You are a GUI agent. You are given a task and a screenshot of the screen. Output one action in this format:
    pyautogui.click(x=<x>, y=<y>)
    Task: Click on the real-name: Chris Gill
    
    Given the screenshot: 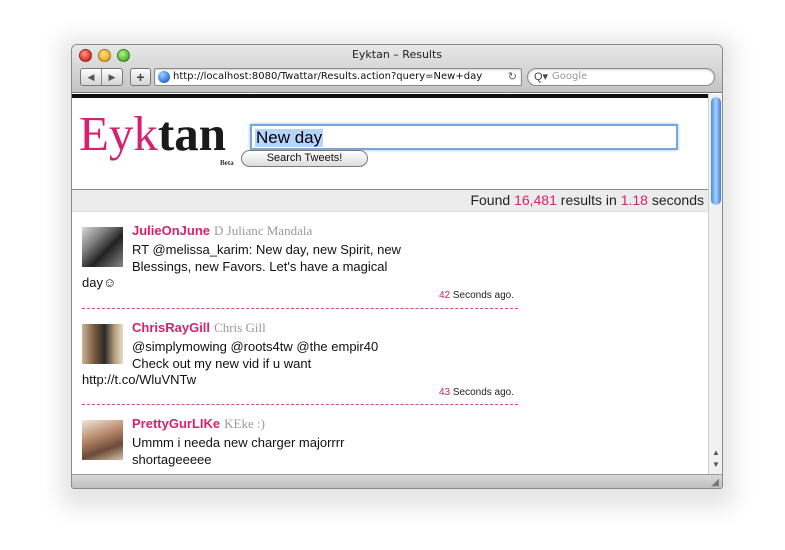 What is the action you would take?
    pyautogui.click(x=240, y=327)
    